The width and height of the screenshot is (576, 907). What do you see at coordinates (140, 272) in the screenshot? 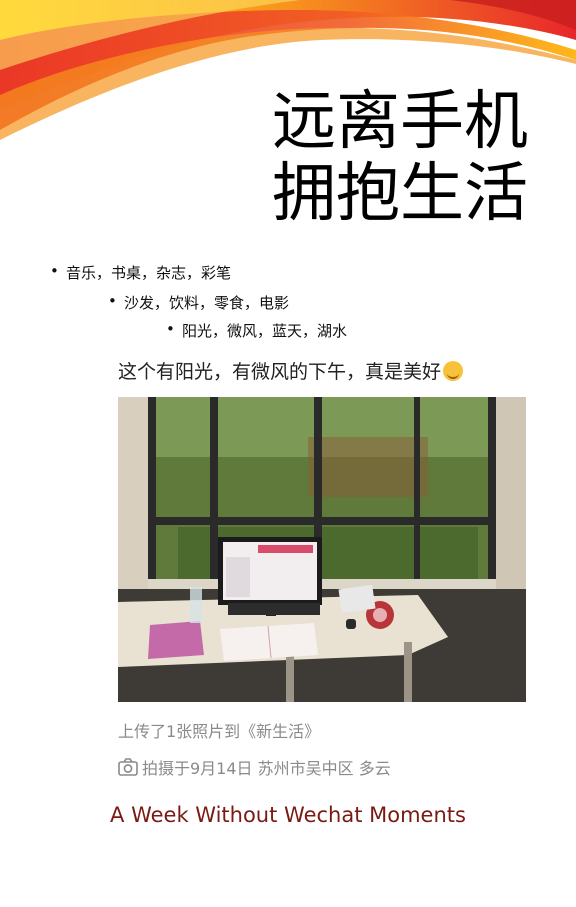
I see `bullet-level-1: 音乐，书桌，杂志，彩笔` at bounding box center [140, 272].